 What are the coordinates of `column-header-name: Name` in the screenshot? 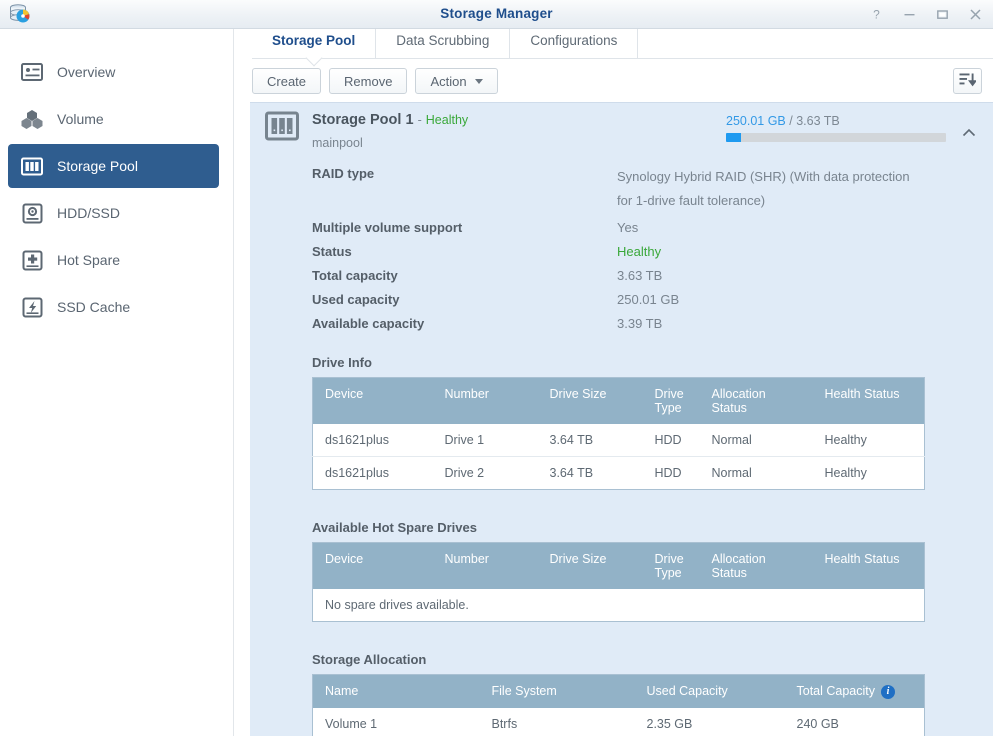 It's located at (396, 691).